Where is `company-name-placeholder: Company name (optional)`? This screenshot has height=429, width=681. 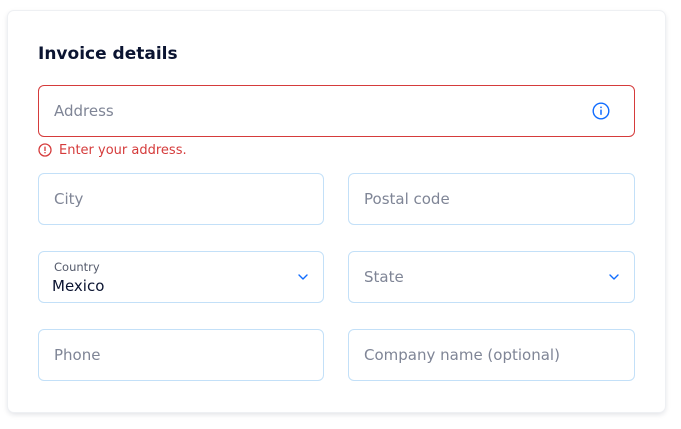 company-name-placeholder: Company name (optional) is located at coordinates (462, 355).